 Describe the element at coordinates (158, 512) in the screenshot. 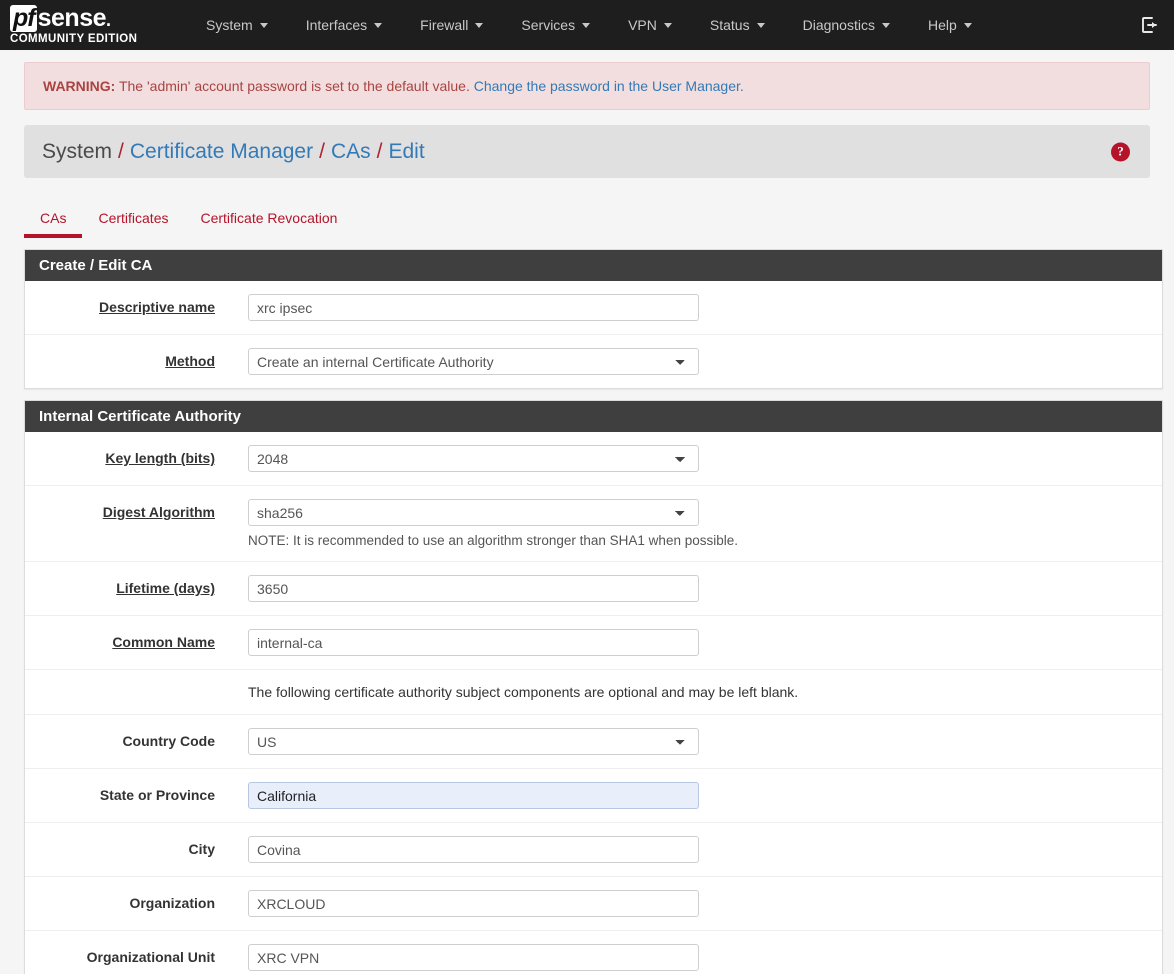

I see `label-digest-algorithm: Digest Algorithm` at that location.